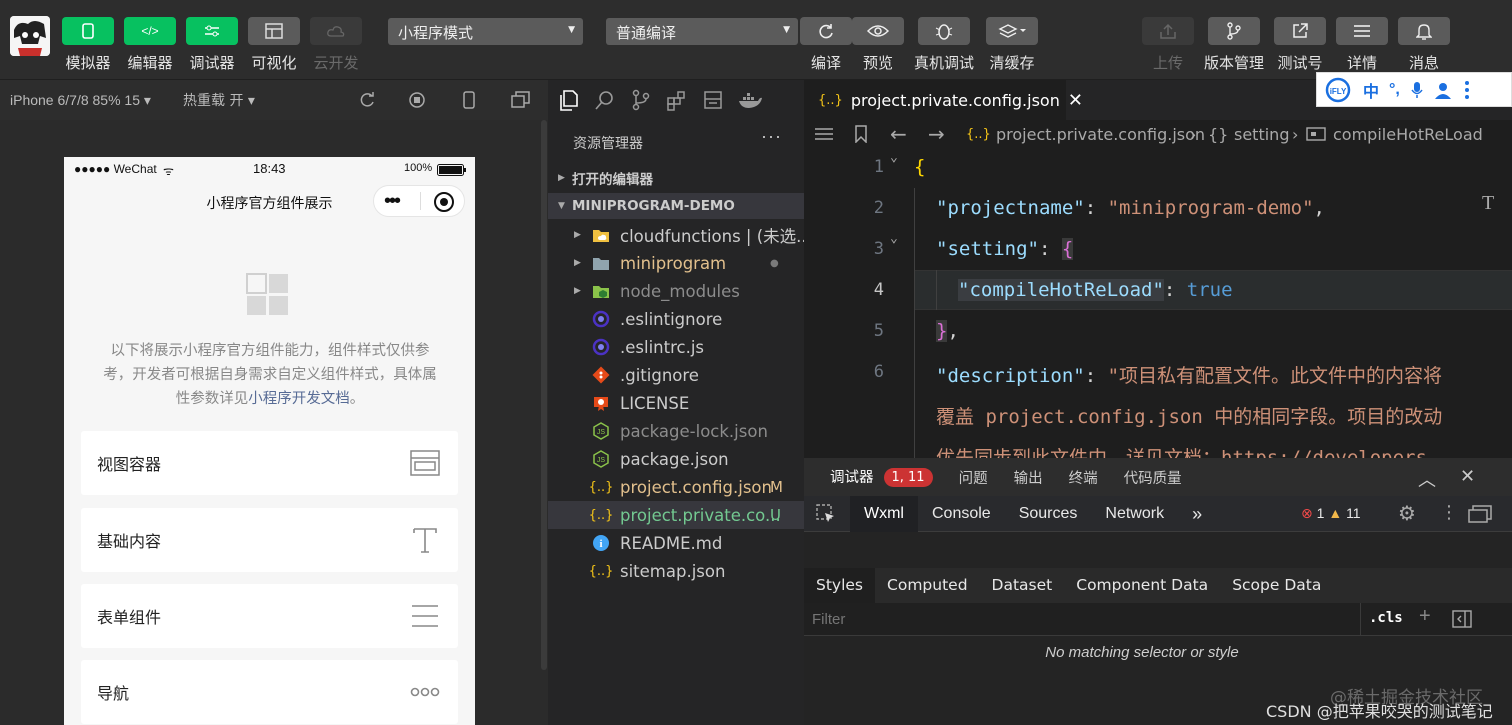 This screenshot has height=725, width=1512. Describe the element at coordinates (150, 31) in the screenshot. I see `editor-toggle-button: </>` at that location.